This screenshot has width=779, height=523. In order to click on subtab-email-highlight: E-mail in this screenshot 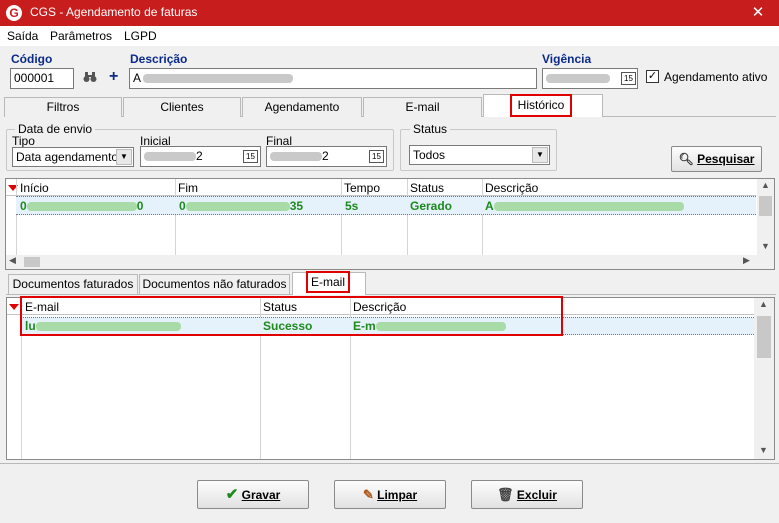, I will do `click(328, 282)`.